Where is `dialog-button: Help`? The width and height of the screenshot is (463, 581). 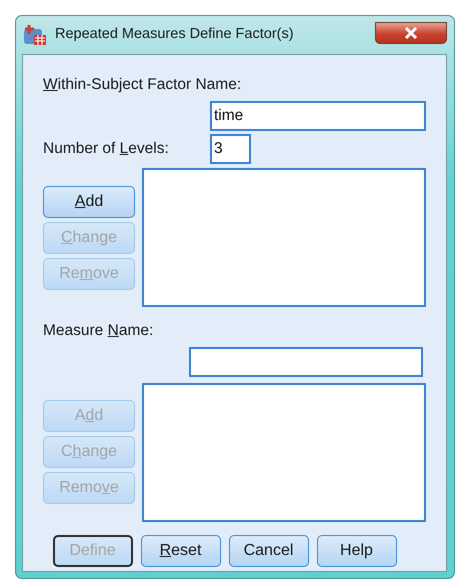
dialog-button: Help is located at coordinates (356, 551).